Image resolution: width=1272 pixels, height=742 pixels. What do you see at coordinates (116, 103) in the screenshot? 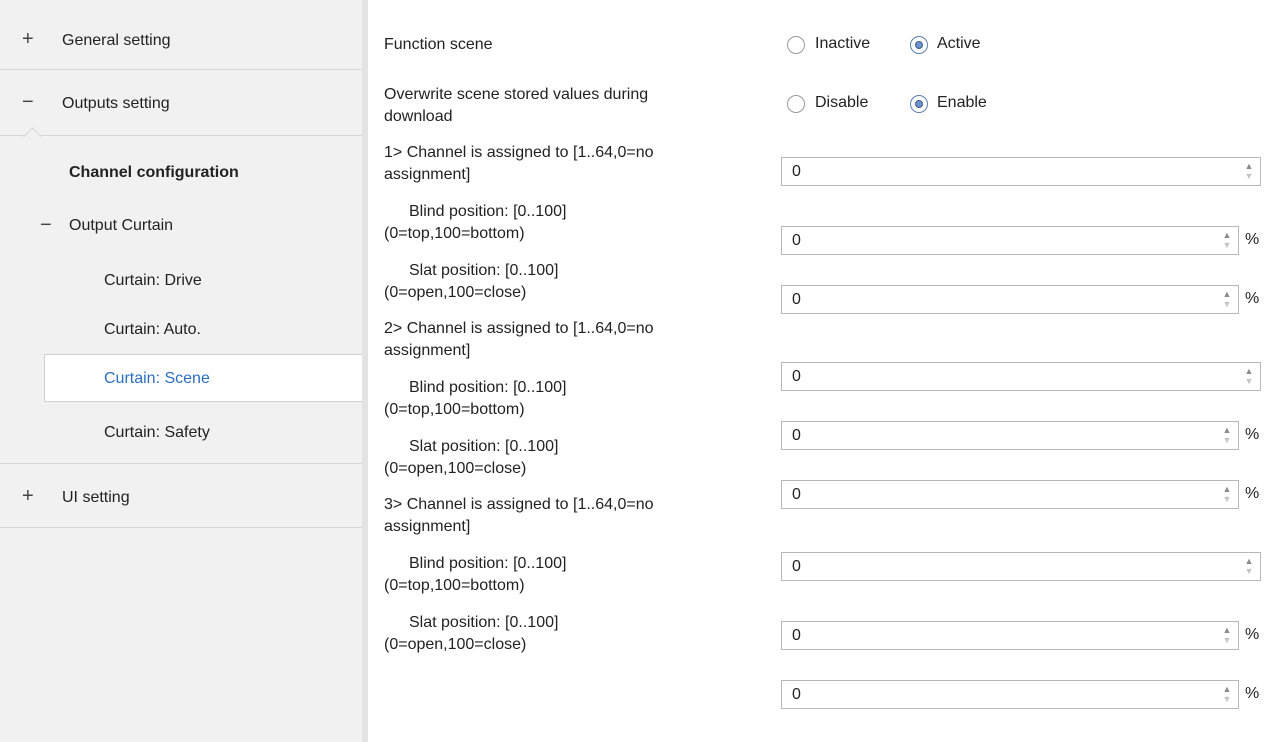
I see `nav-group-label: Outputs setting` at bounding box center [116, 103].